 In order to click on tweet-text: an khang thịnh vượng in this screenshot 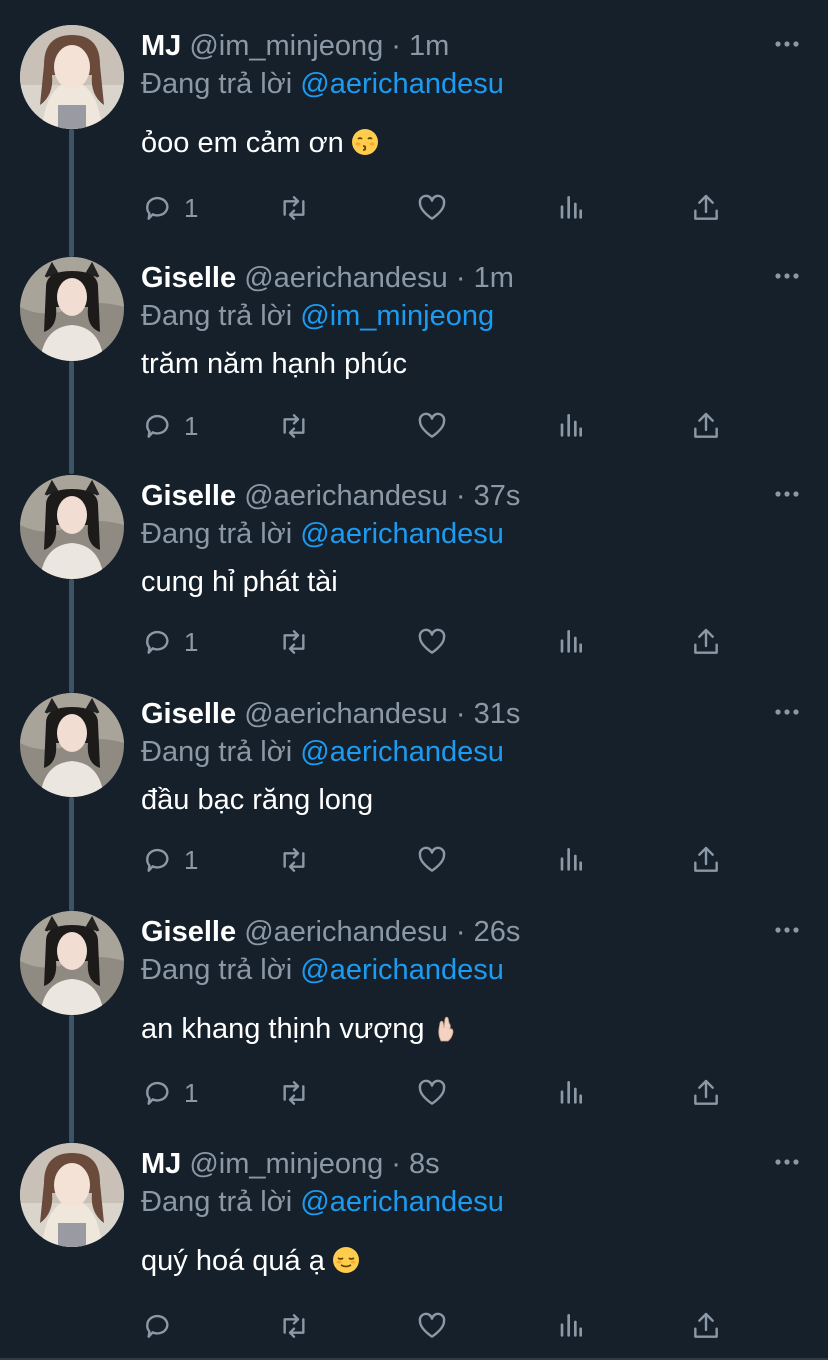, I will do `click(301, 1029)`.